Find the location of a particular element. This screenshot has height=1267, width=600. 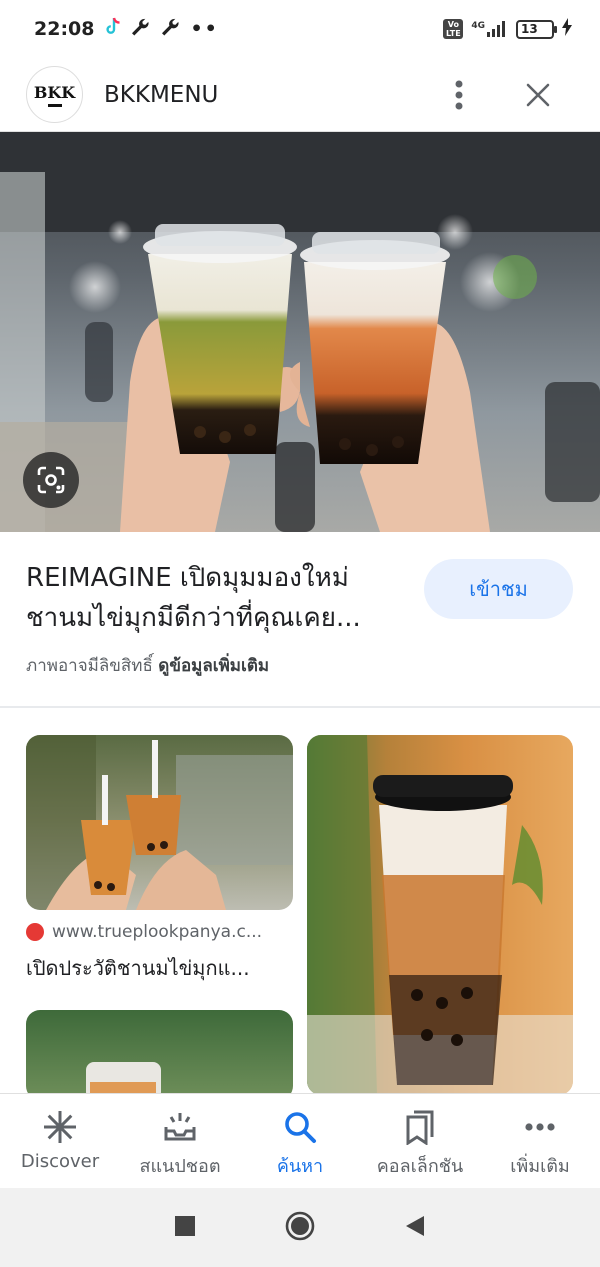

nav-snapshot: สแนปชอต is located at coordinates (180, 1141).